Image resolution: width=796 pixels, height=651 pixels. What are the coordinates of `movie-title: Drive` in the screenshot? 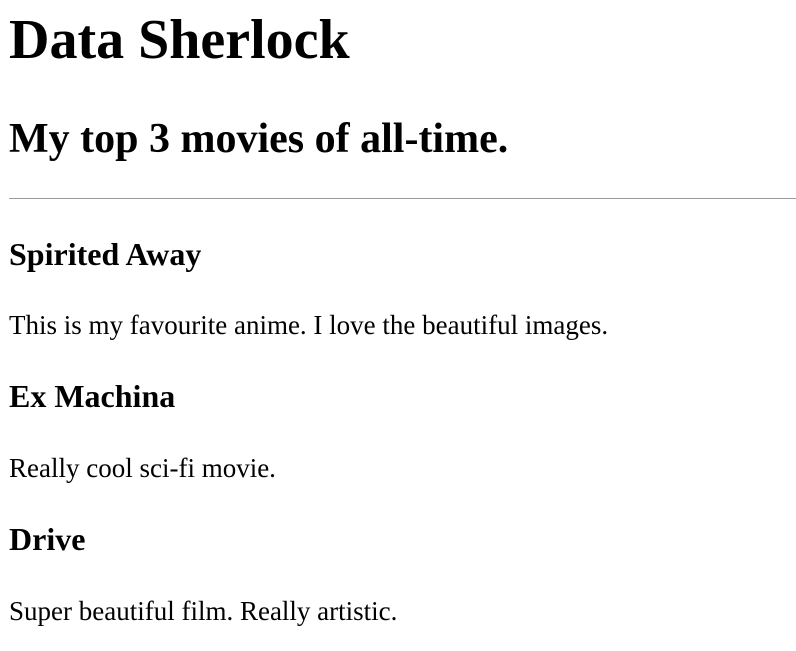 It's located at (47, 539).